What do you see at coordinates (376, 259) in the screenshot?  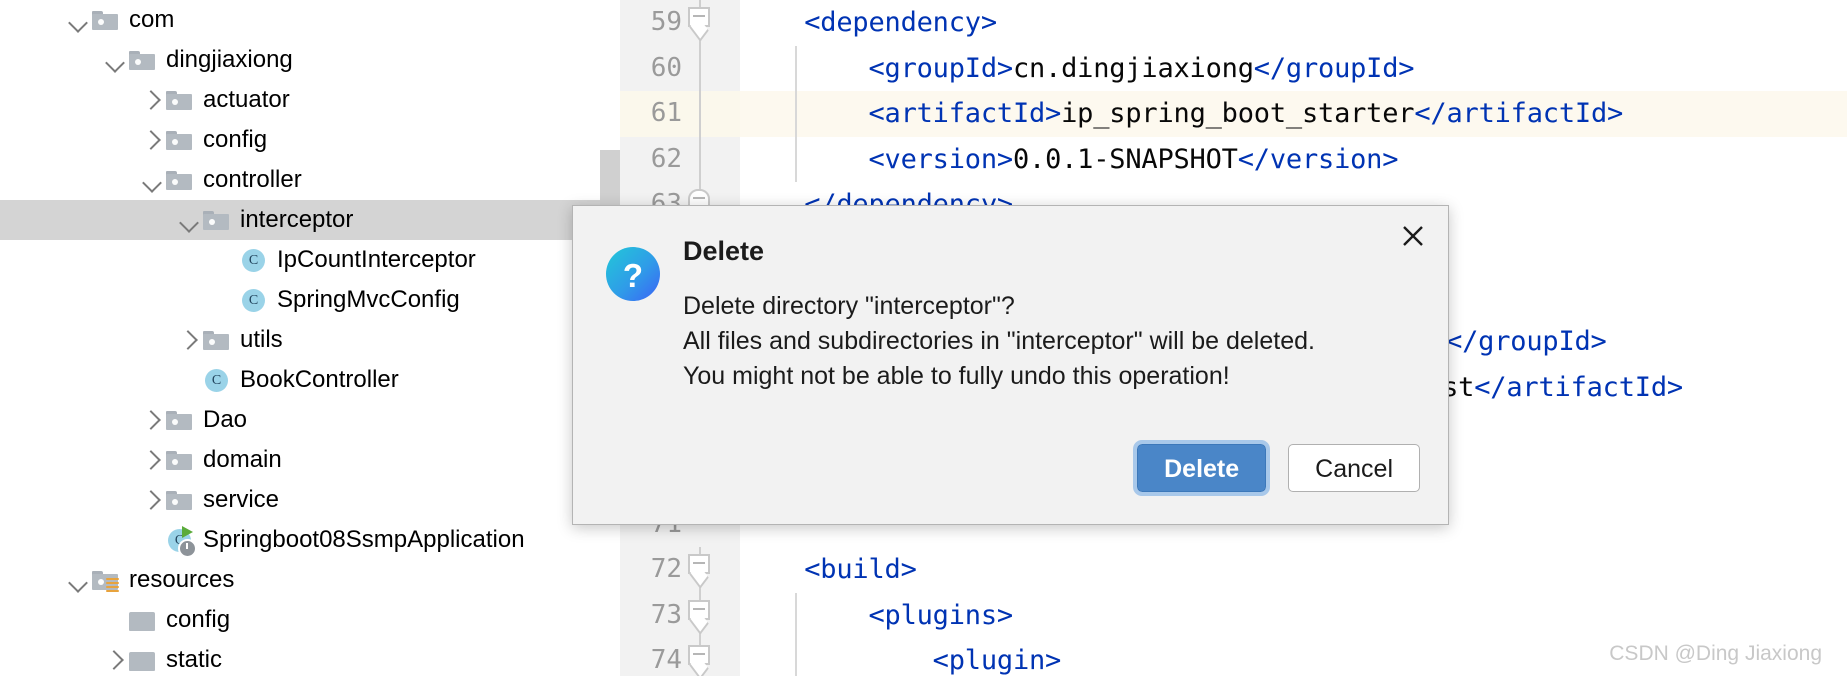 I see `tree-item-label: IpCountInterceptor` at bounding box center [376, 259].